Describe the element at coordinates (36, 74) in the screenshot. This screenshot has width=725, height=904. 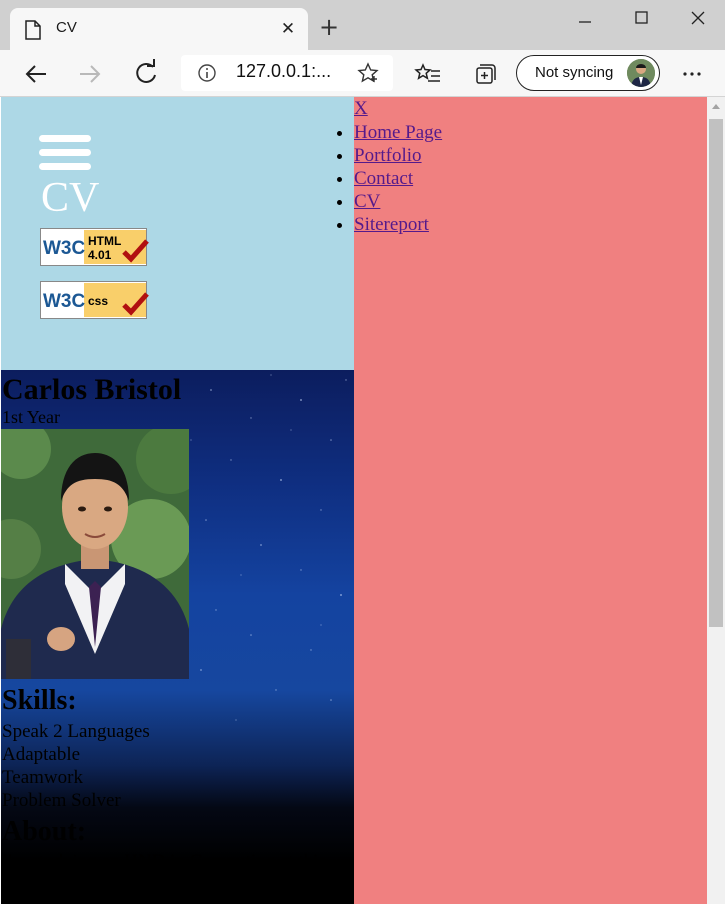
I see `back-icon` at that location.